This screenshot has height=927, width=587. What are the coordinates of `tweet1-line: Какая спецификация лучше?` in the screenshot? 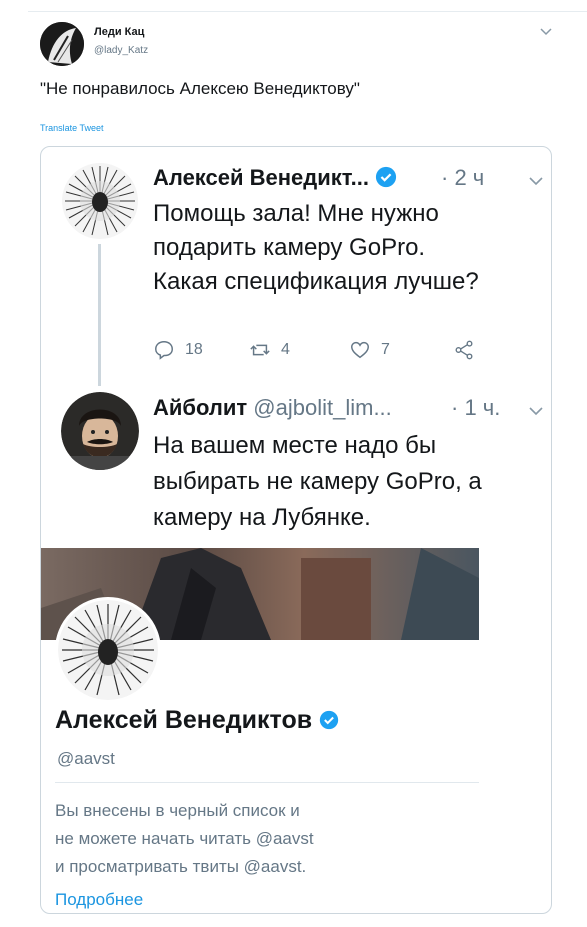 It's located at (316, 281).